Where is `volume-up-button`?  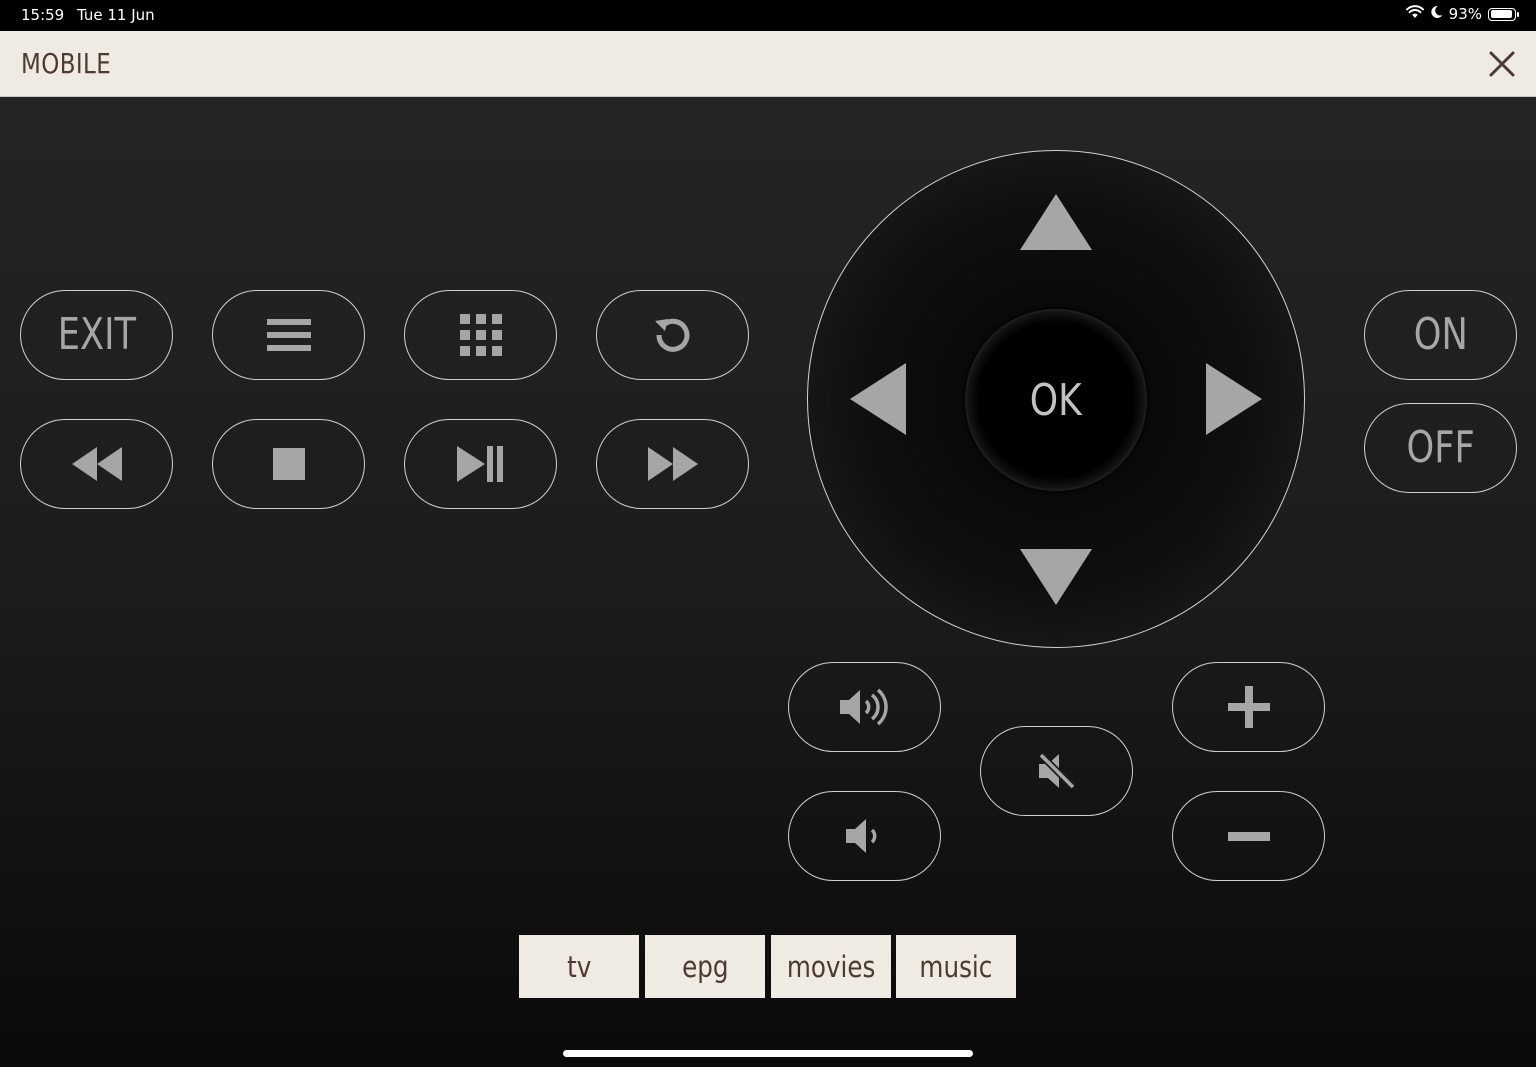
volume-up-button is located at coordinates (864, 707).